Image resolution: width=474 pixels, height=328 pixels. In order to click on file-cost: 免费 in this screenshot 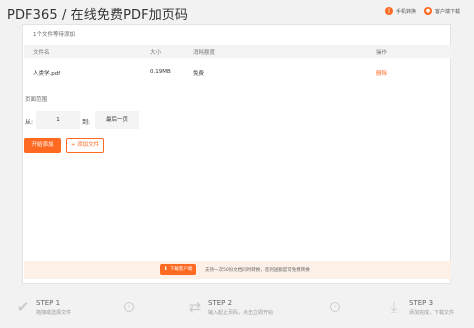, I will do `click(199, 74)`.